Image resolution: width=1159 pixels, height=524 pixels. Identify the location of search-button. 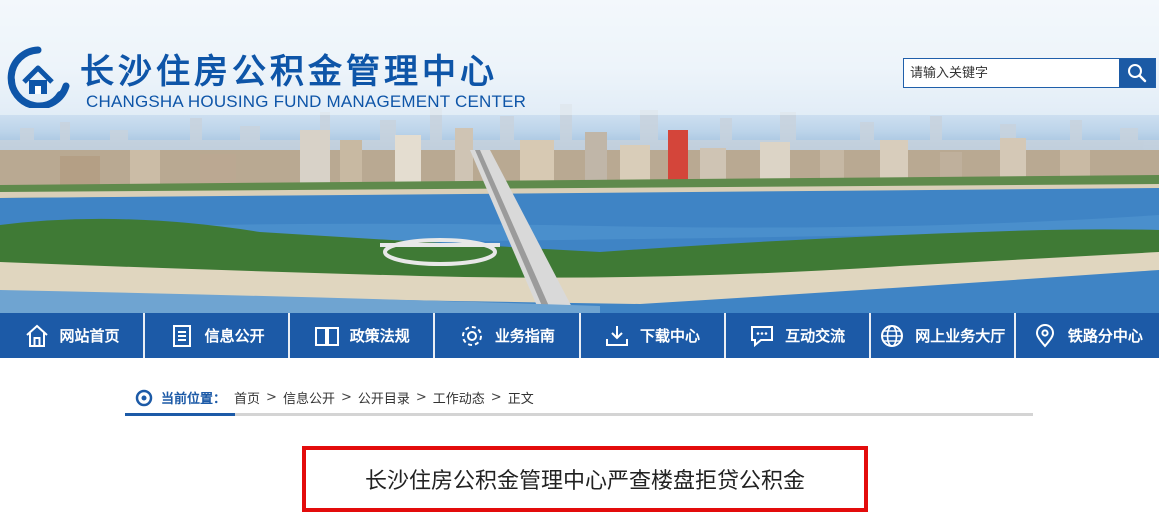
(1137, 73).